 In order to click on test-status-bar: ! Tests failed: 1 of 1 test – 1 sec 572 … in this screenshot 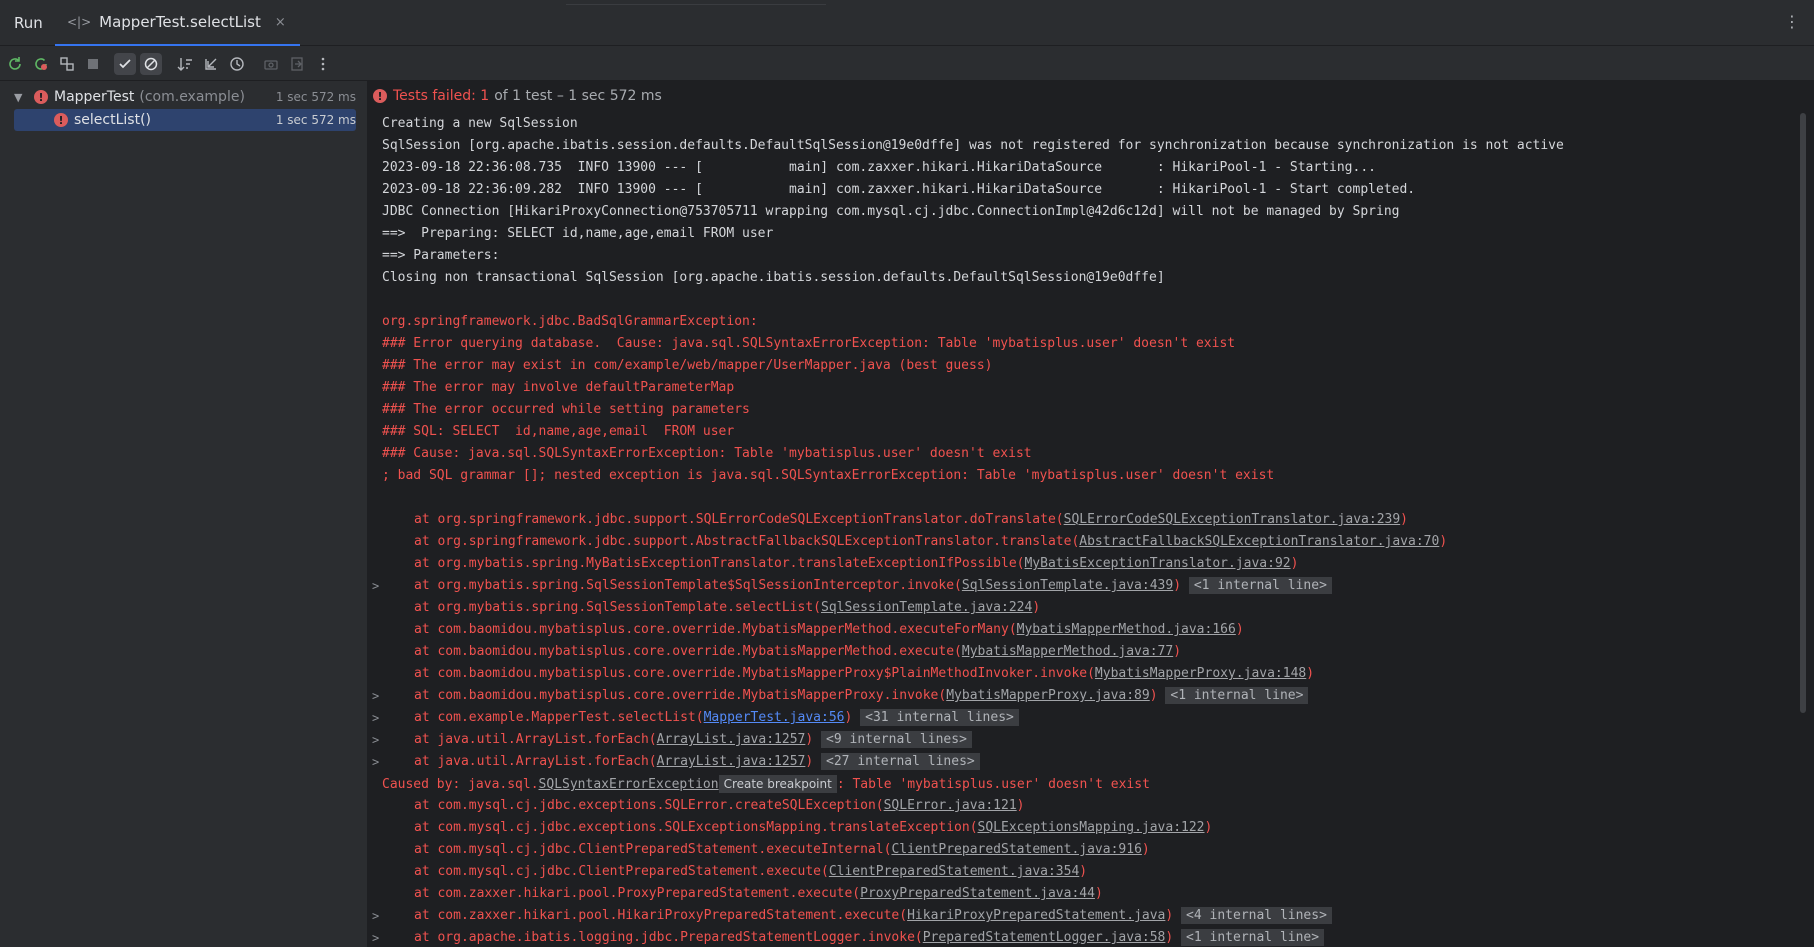, I will do `click(517, 96)`.